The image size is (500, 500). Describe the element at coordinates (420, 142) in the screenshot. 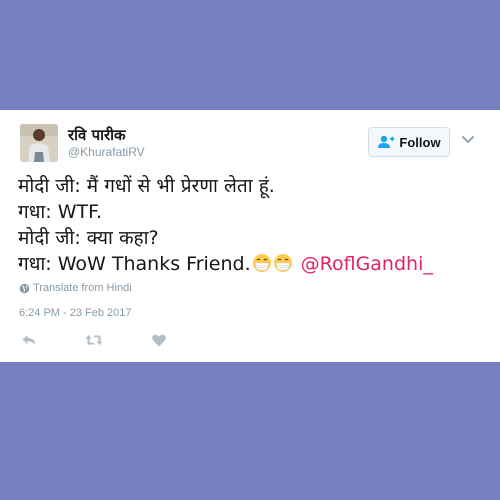

I see `follow-button-label: Follow` at that location.